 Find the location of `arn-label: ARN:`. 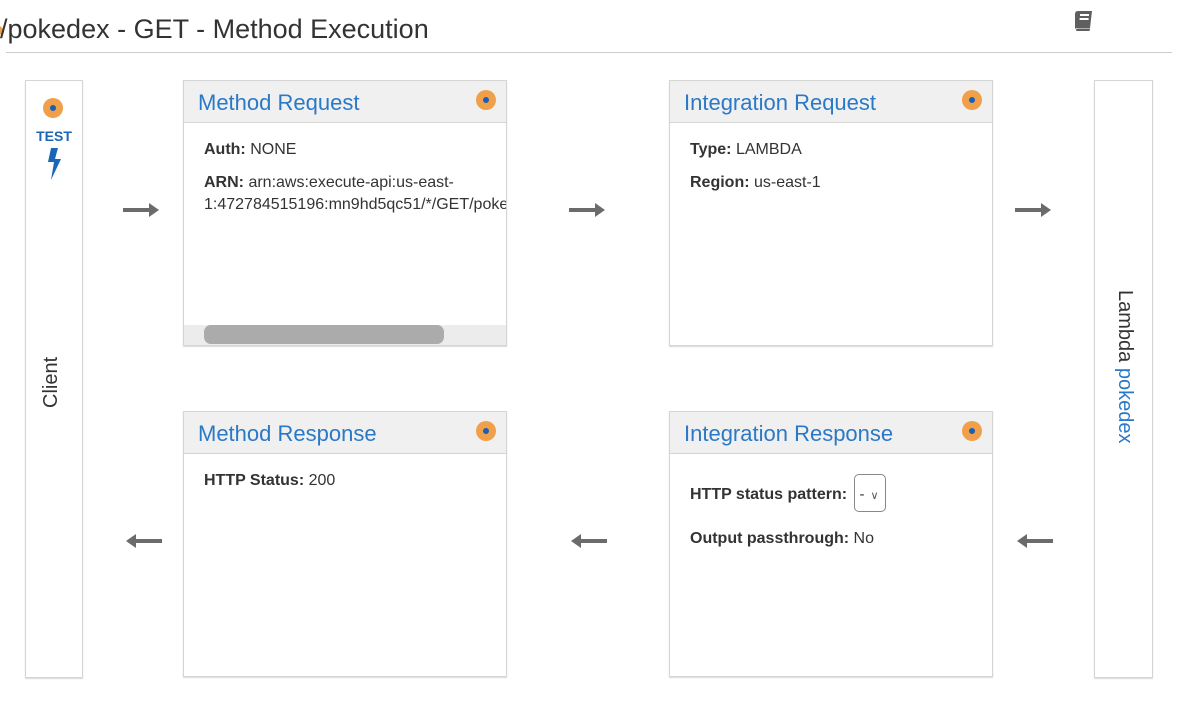

arn-label: ARN: is located at coordinates (224, 182).